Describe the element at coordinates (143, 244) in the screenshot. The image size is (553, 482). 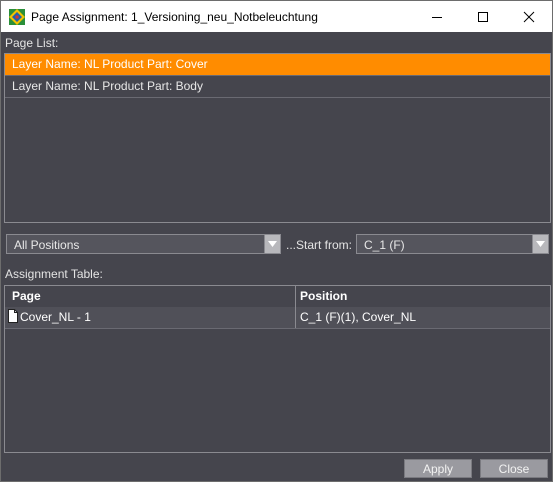
I see `positions-select: All Positions` at that location.